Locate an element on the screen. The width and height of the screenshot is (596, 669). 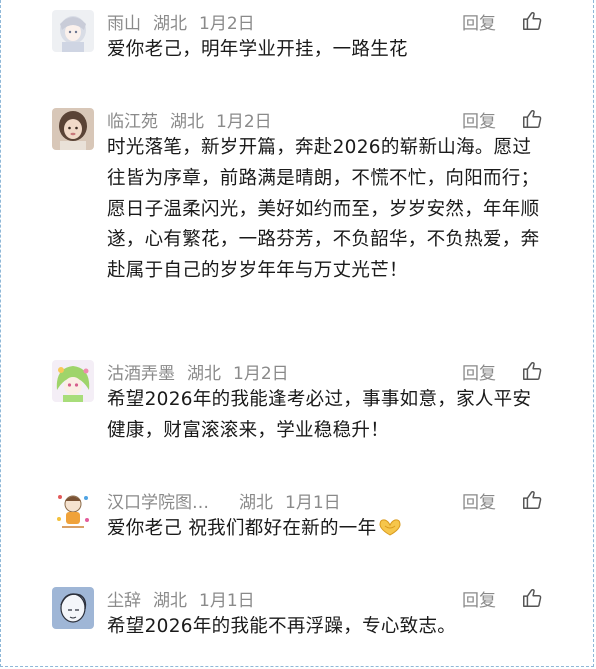
green-hair-character-avatar-icon is located at coordinates (73, 381).